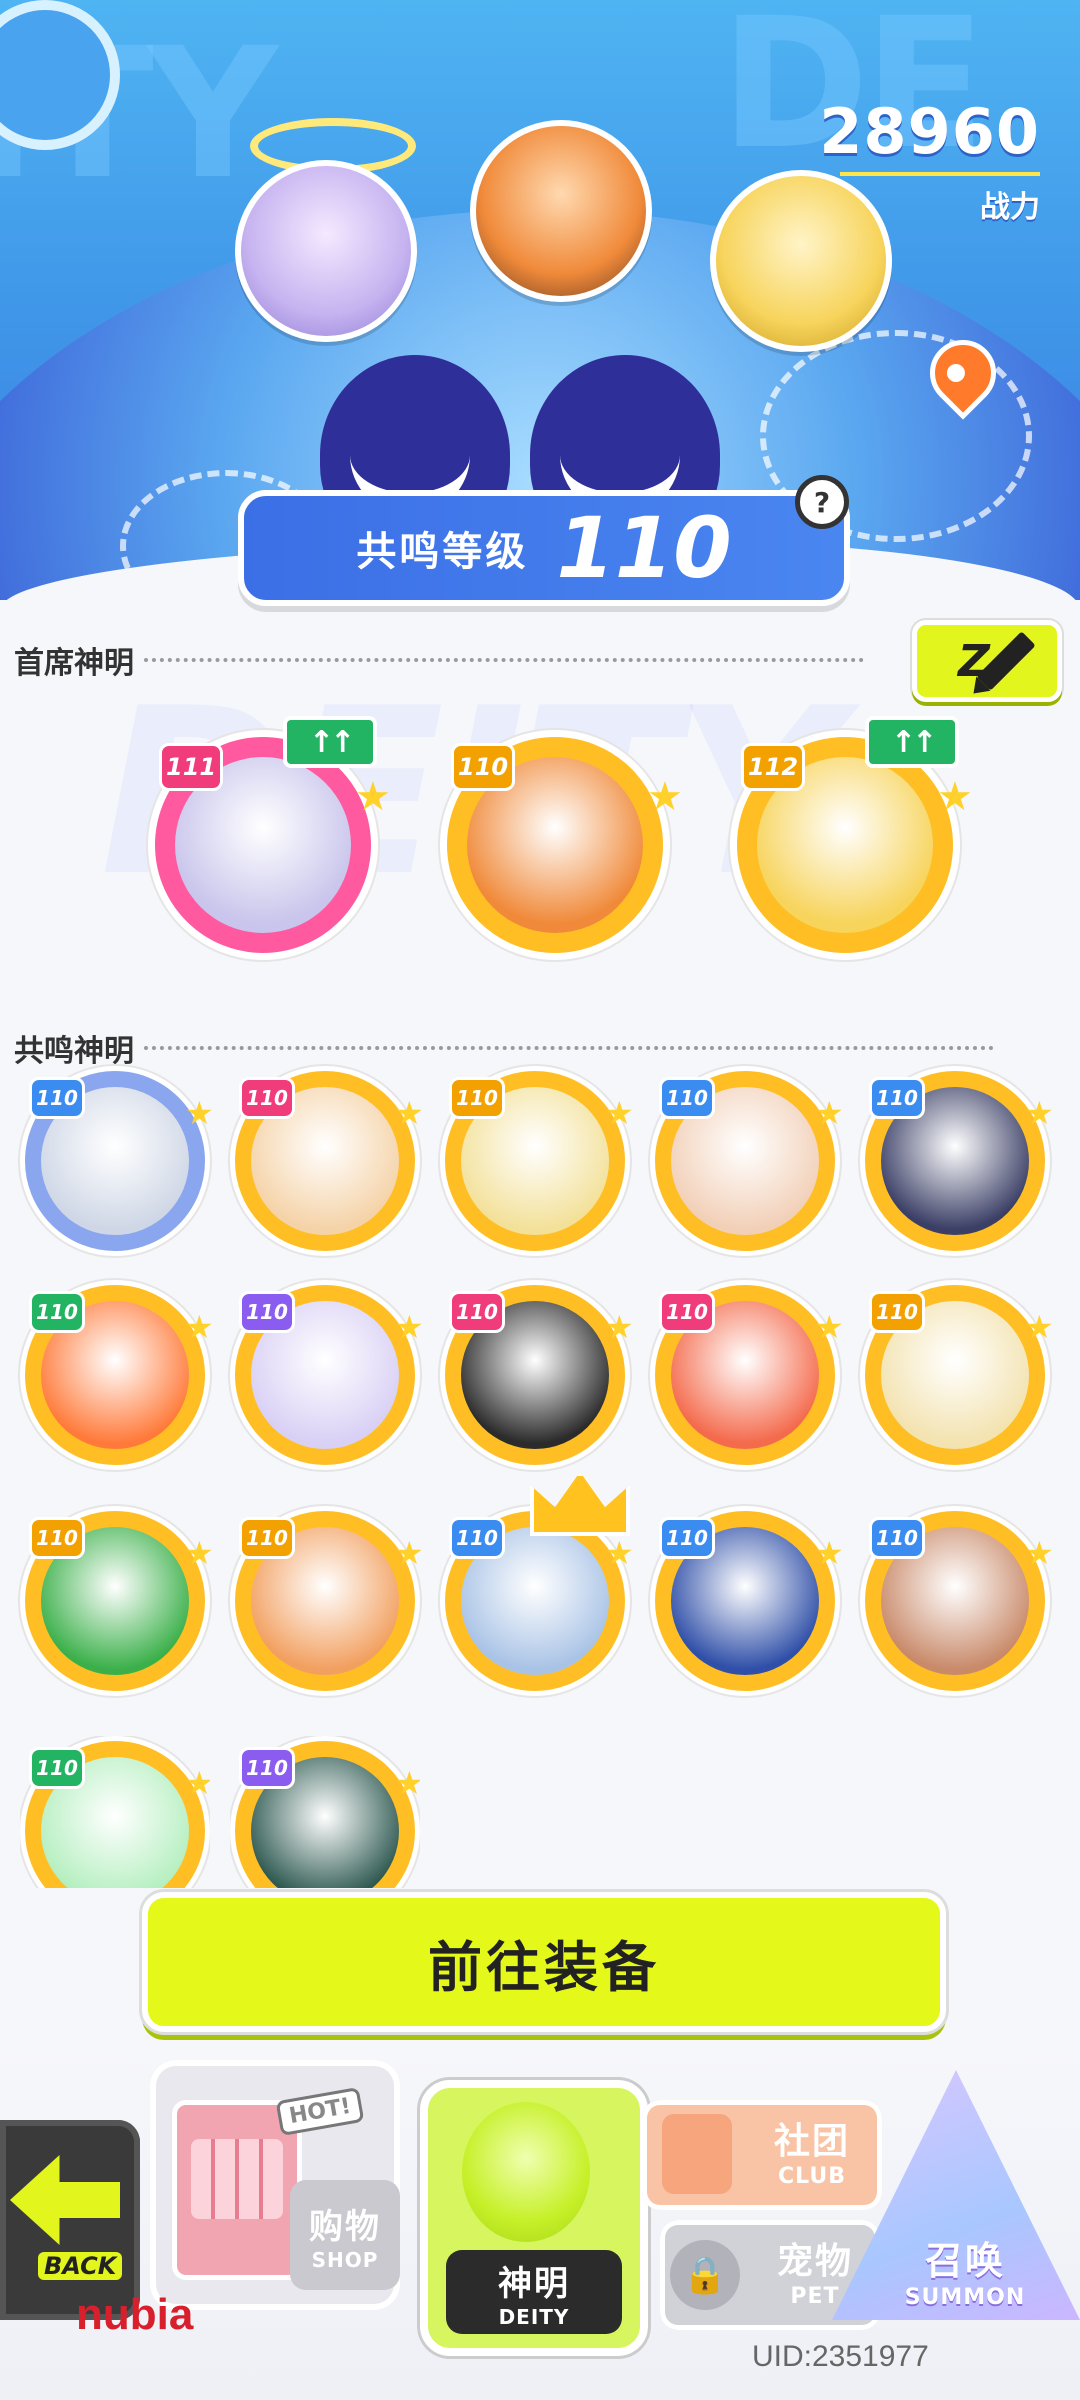  I want to click on deity-level-badge: 112, so click(773, 767).